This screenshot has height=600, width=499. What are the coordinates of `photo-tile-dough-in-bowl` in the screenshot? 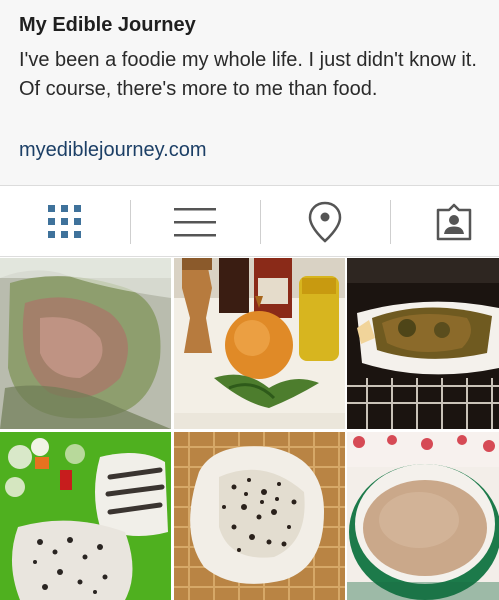 It's located at (423, 516).